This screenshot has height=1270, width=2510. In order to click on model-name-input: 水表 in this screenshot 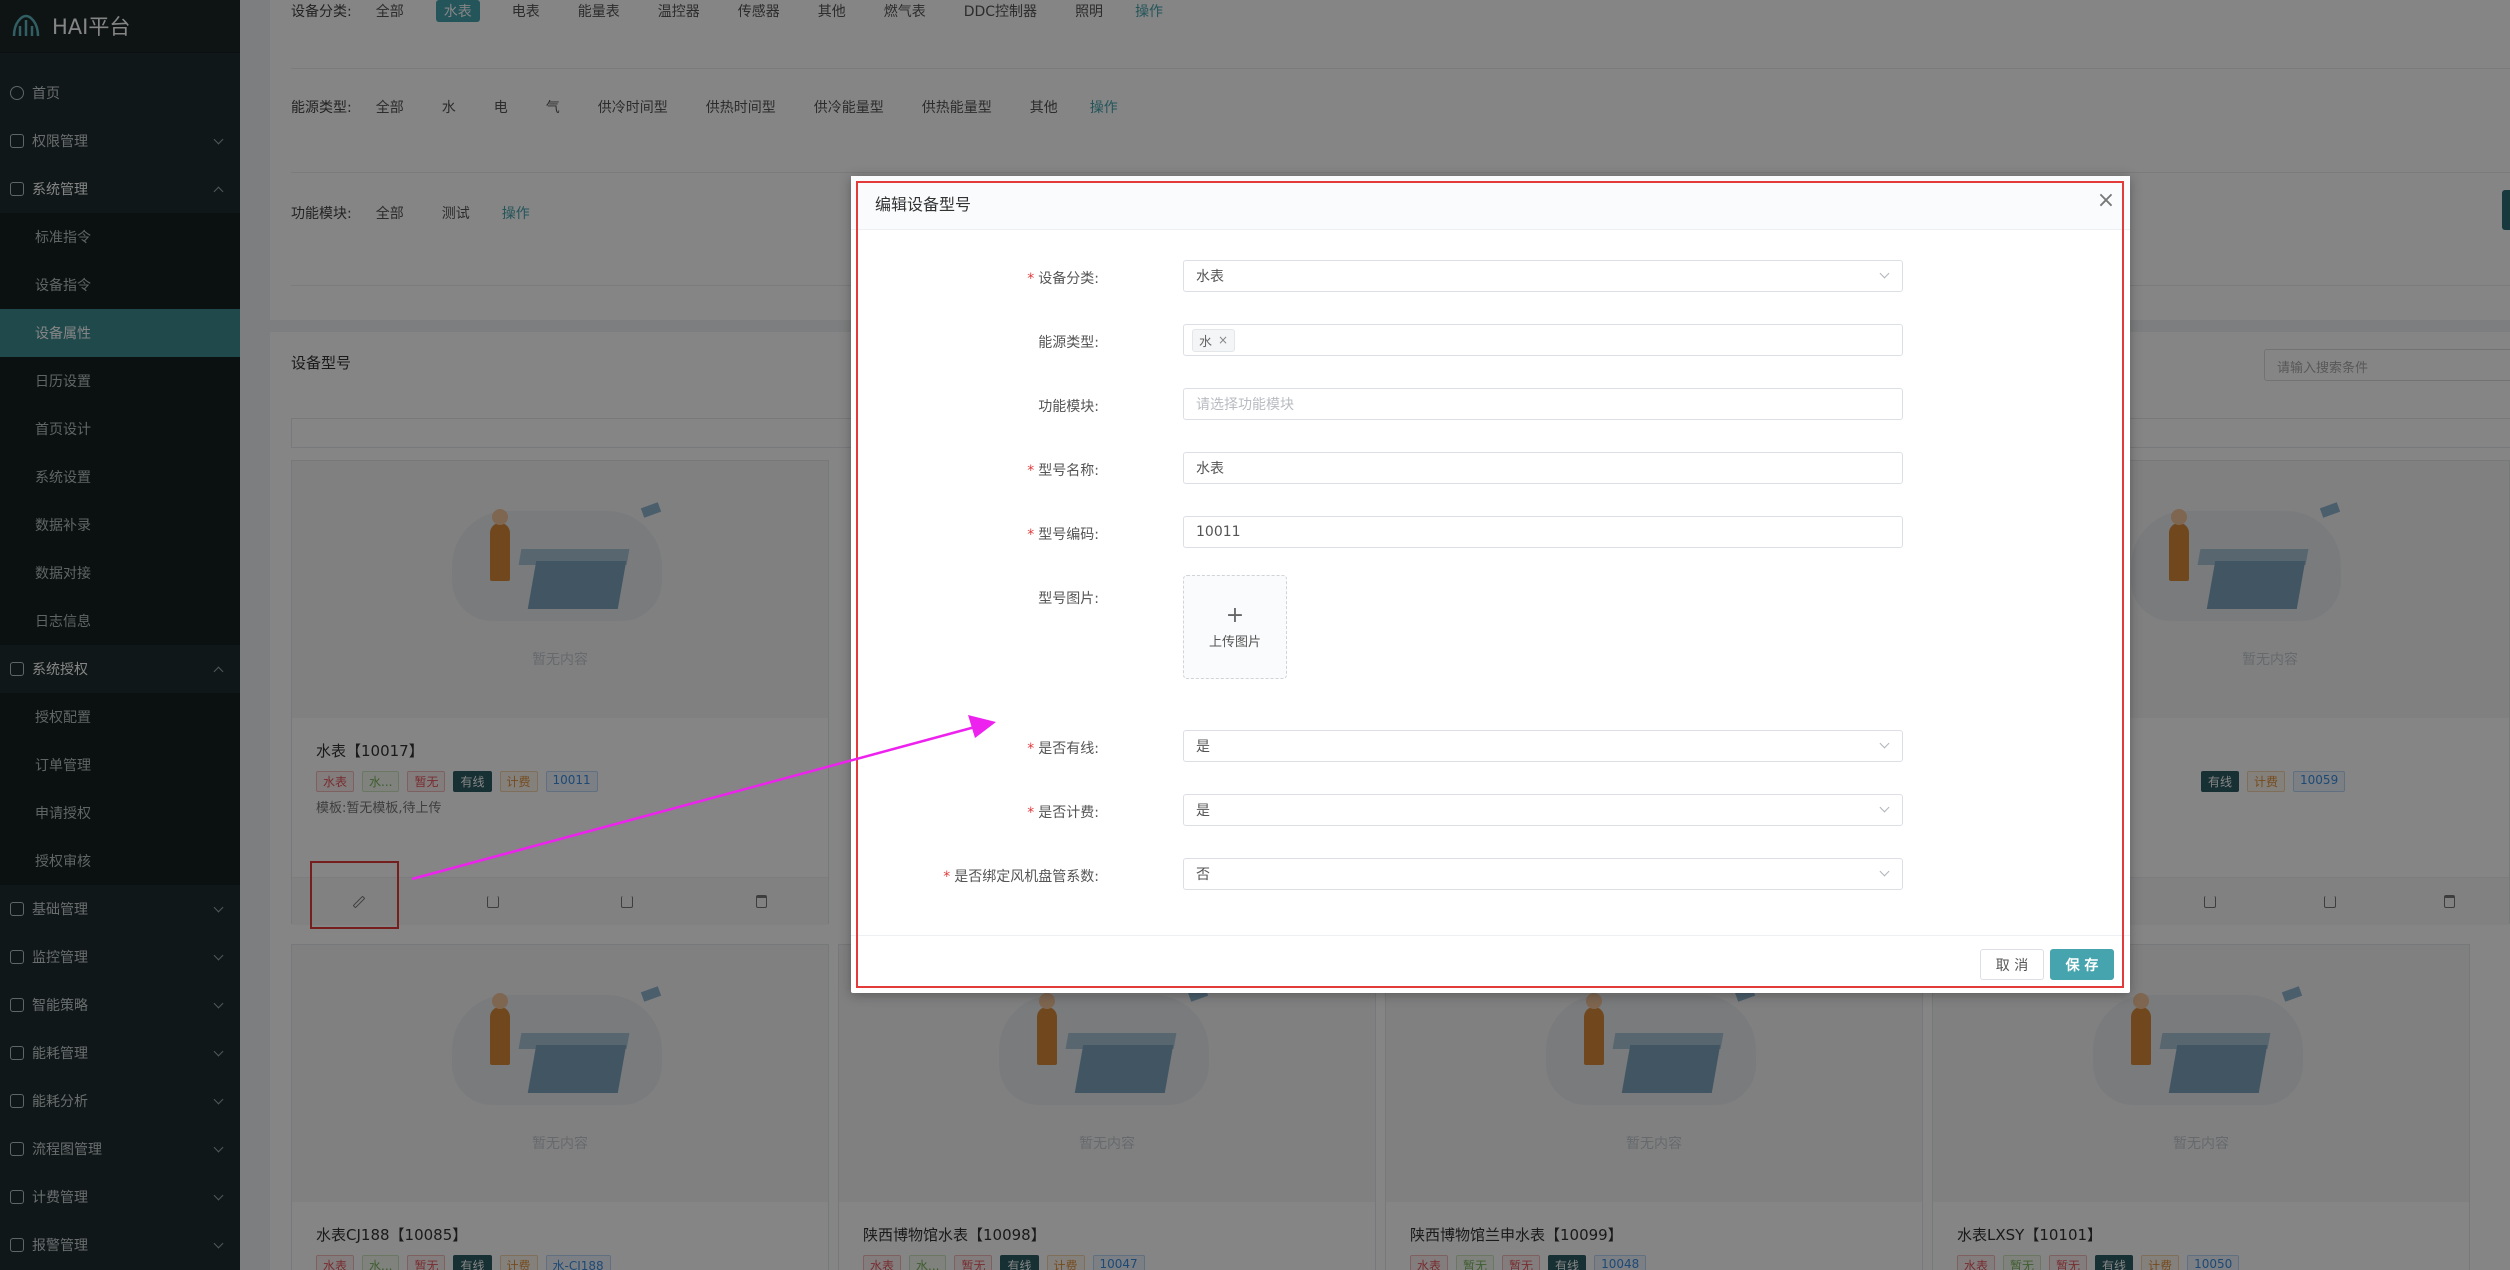, I will do `click(1543, 468)`.